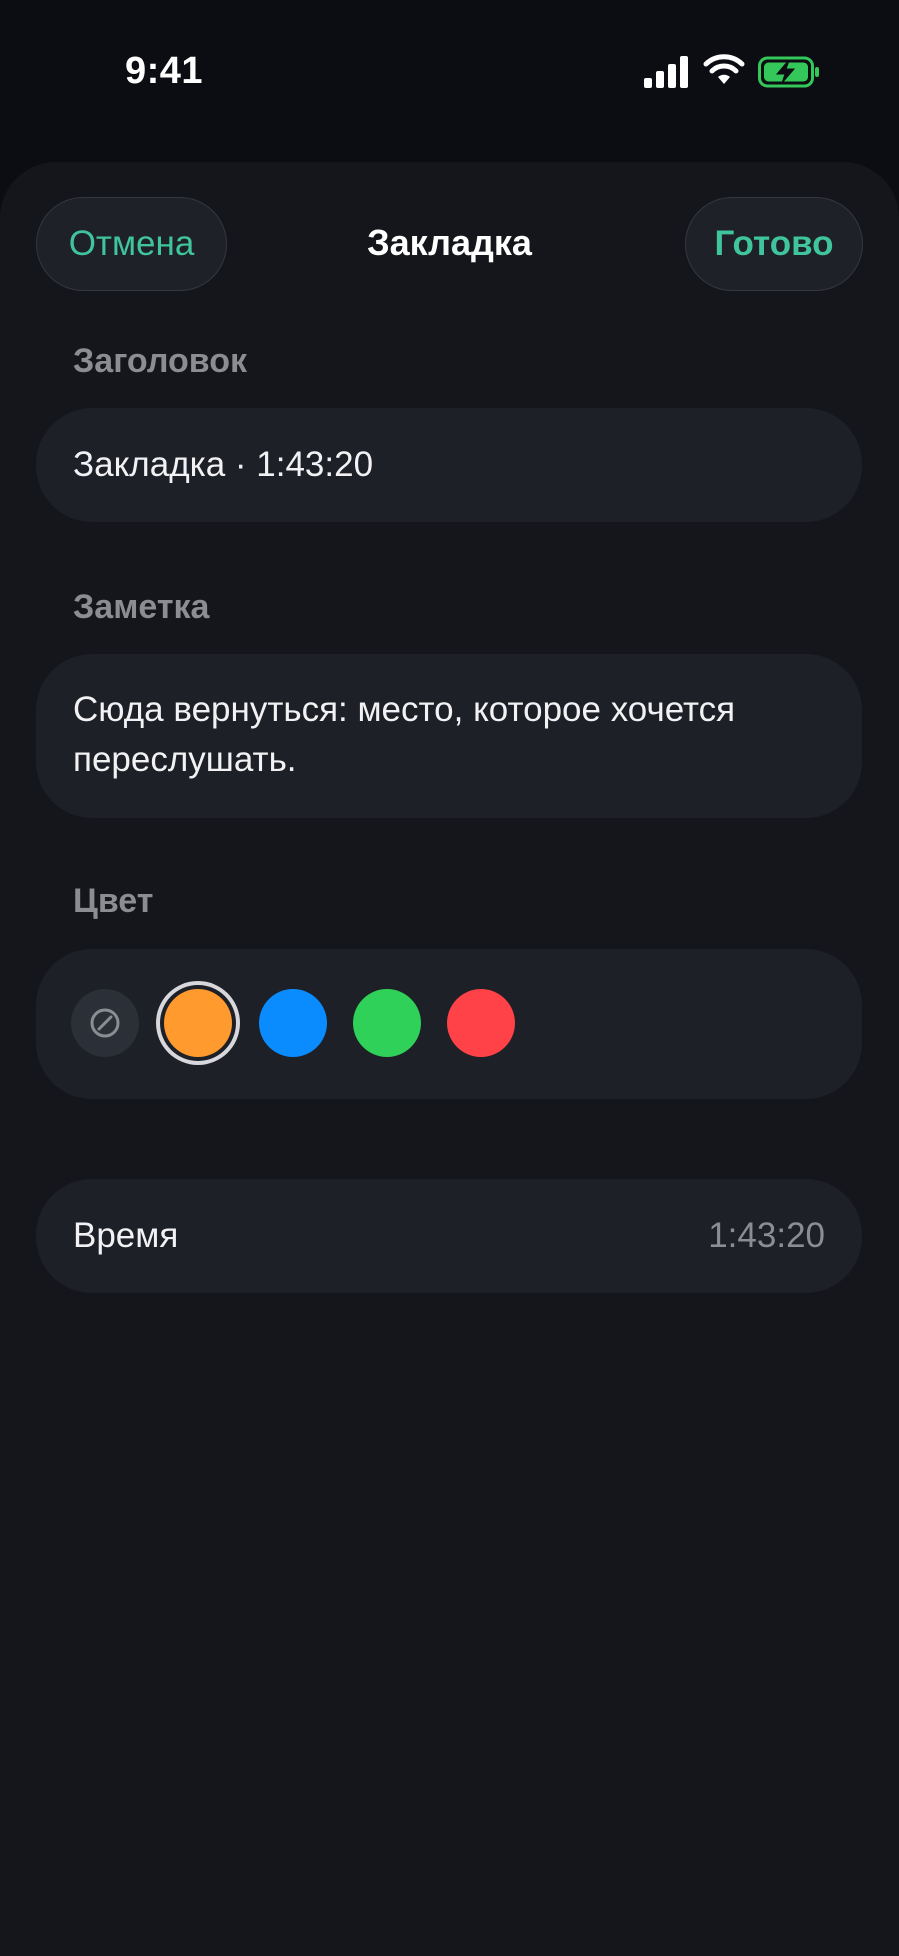  I want to click on title-field: Закладка · 1:43:20, so click(449, 465).